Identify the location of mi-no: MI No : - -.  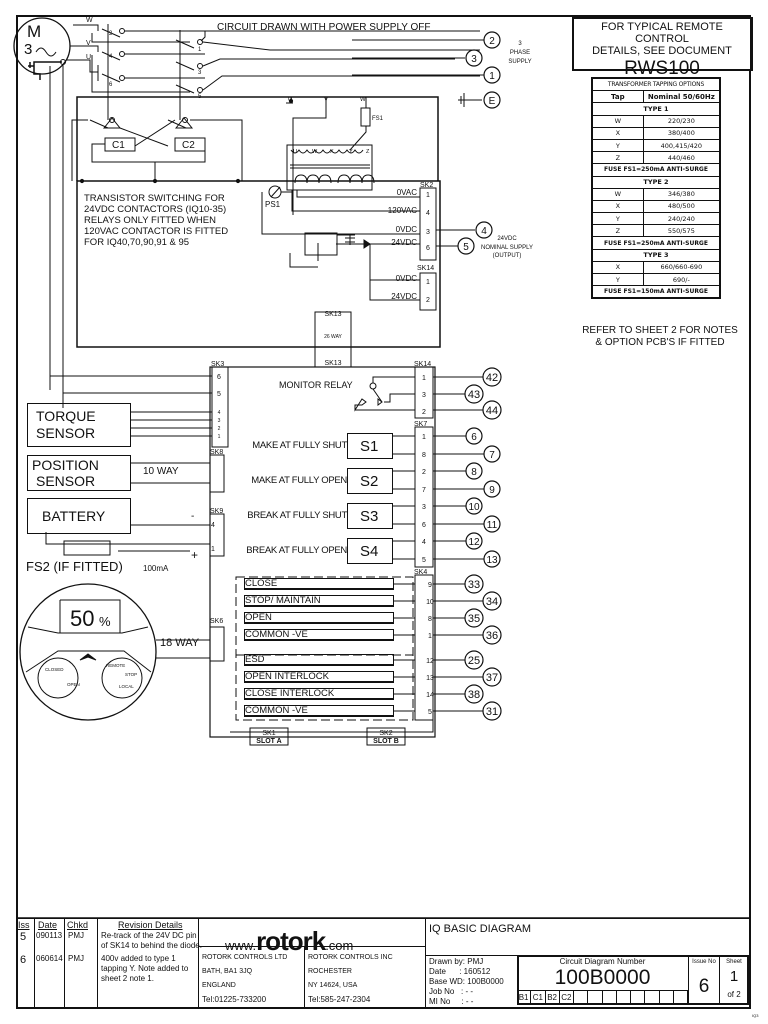
(451, 1001).